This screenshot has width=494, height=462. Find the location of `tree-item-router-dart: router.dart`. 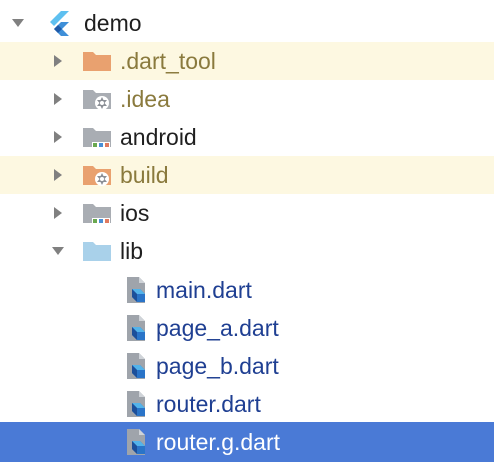

tree-item-router-dart: router.dart is located at coordinates (247, 404).